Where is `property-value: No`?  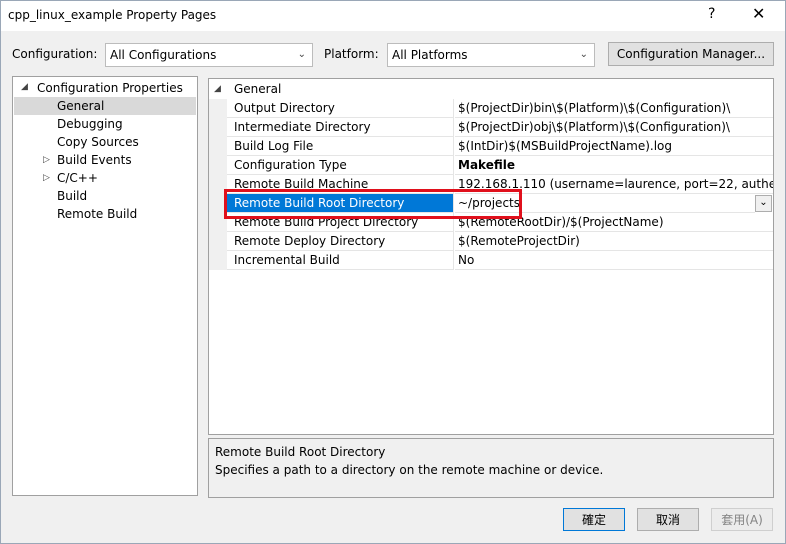
property-value: No is located at coordinates (614, 260).